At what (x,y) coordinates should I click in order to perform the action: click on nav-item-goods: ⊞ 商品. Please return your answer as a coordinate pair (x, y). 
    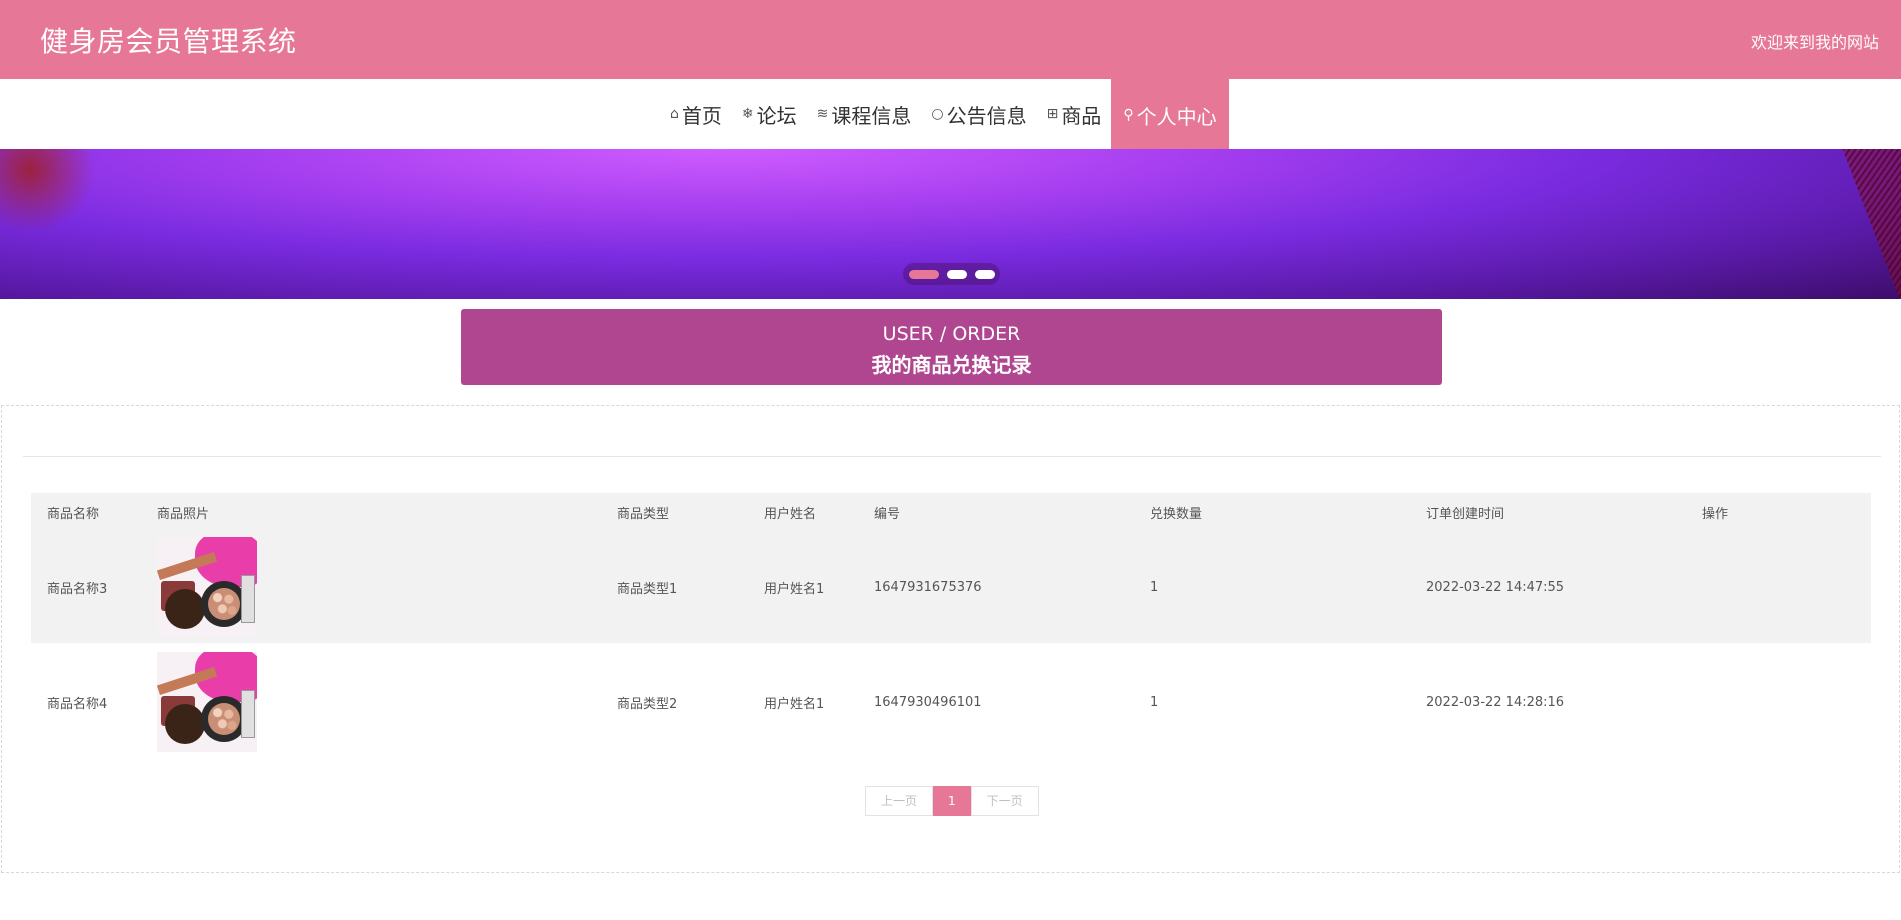
    Looking at the image, I should click on (1074, 114).